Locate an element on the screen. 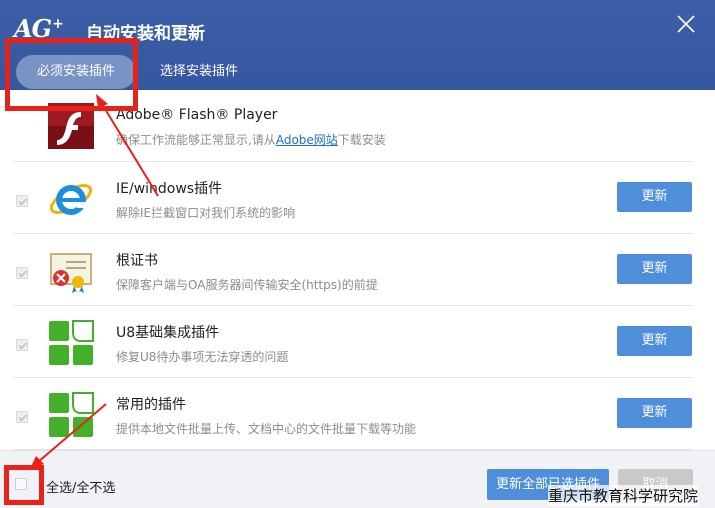 The height and width of the screenshot is (508, 715). plugin-description: 确保工作流能够正常显示,请从Adobe网站下载安装 is located at coordinates (251, 140).